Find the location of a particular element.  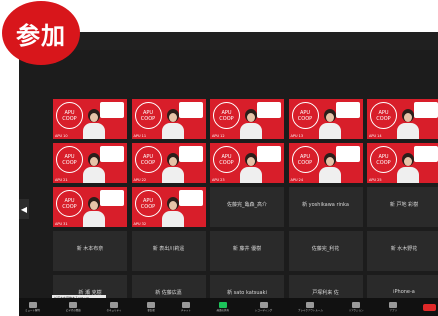

participant-display-name: 新 表出川莉遥 is located at coordinates (168, 249).